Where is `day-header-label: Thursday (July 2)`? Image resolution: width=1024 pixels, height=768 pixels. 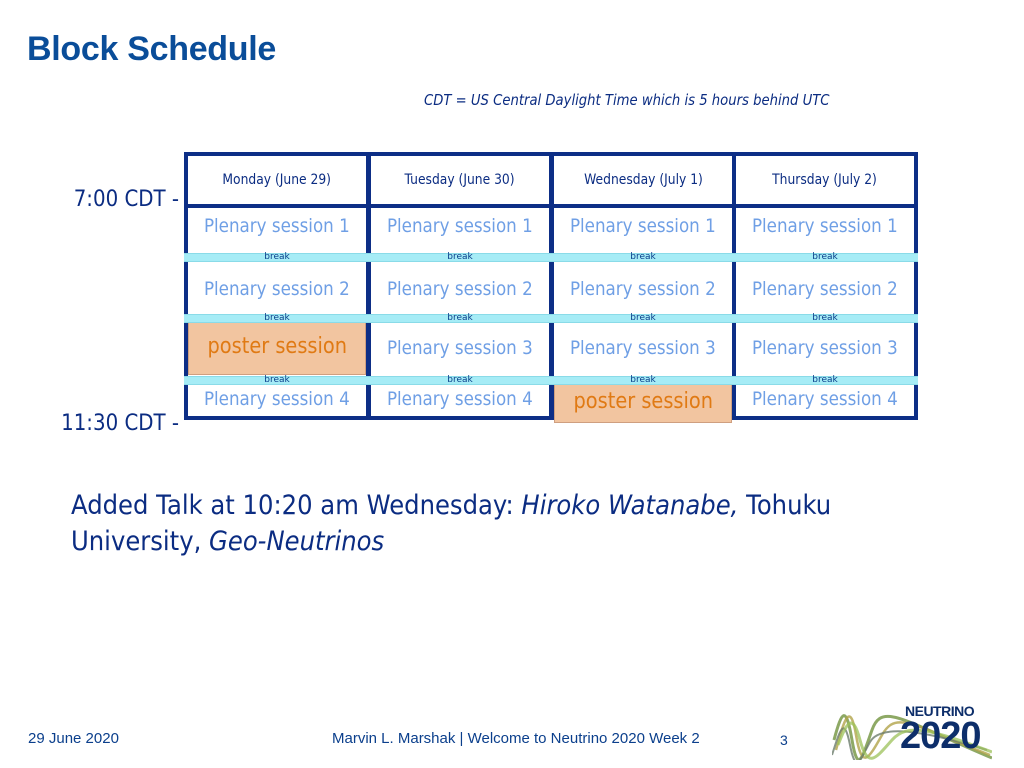 day-header-label: Thursday (July 2) is located at coordinates (825, 180).